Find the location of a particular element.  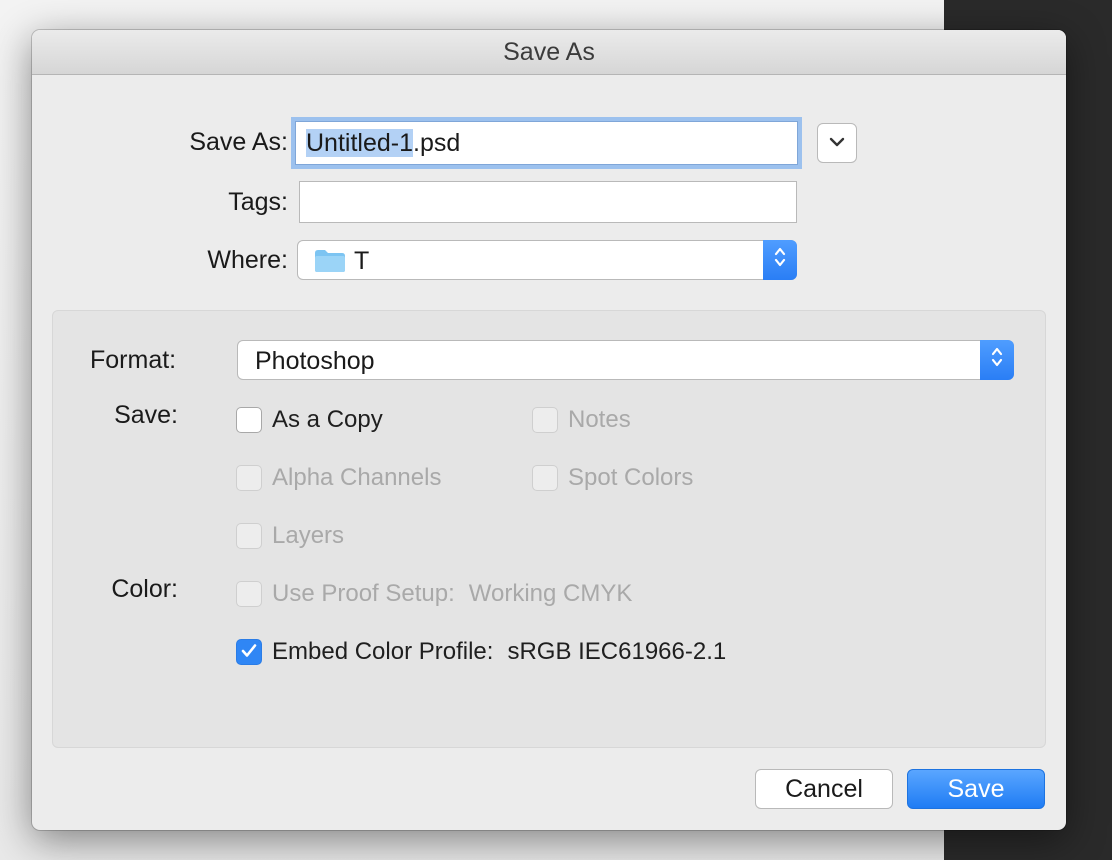

filename-extension: .psd is located at coordinates (437, 143).